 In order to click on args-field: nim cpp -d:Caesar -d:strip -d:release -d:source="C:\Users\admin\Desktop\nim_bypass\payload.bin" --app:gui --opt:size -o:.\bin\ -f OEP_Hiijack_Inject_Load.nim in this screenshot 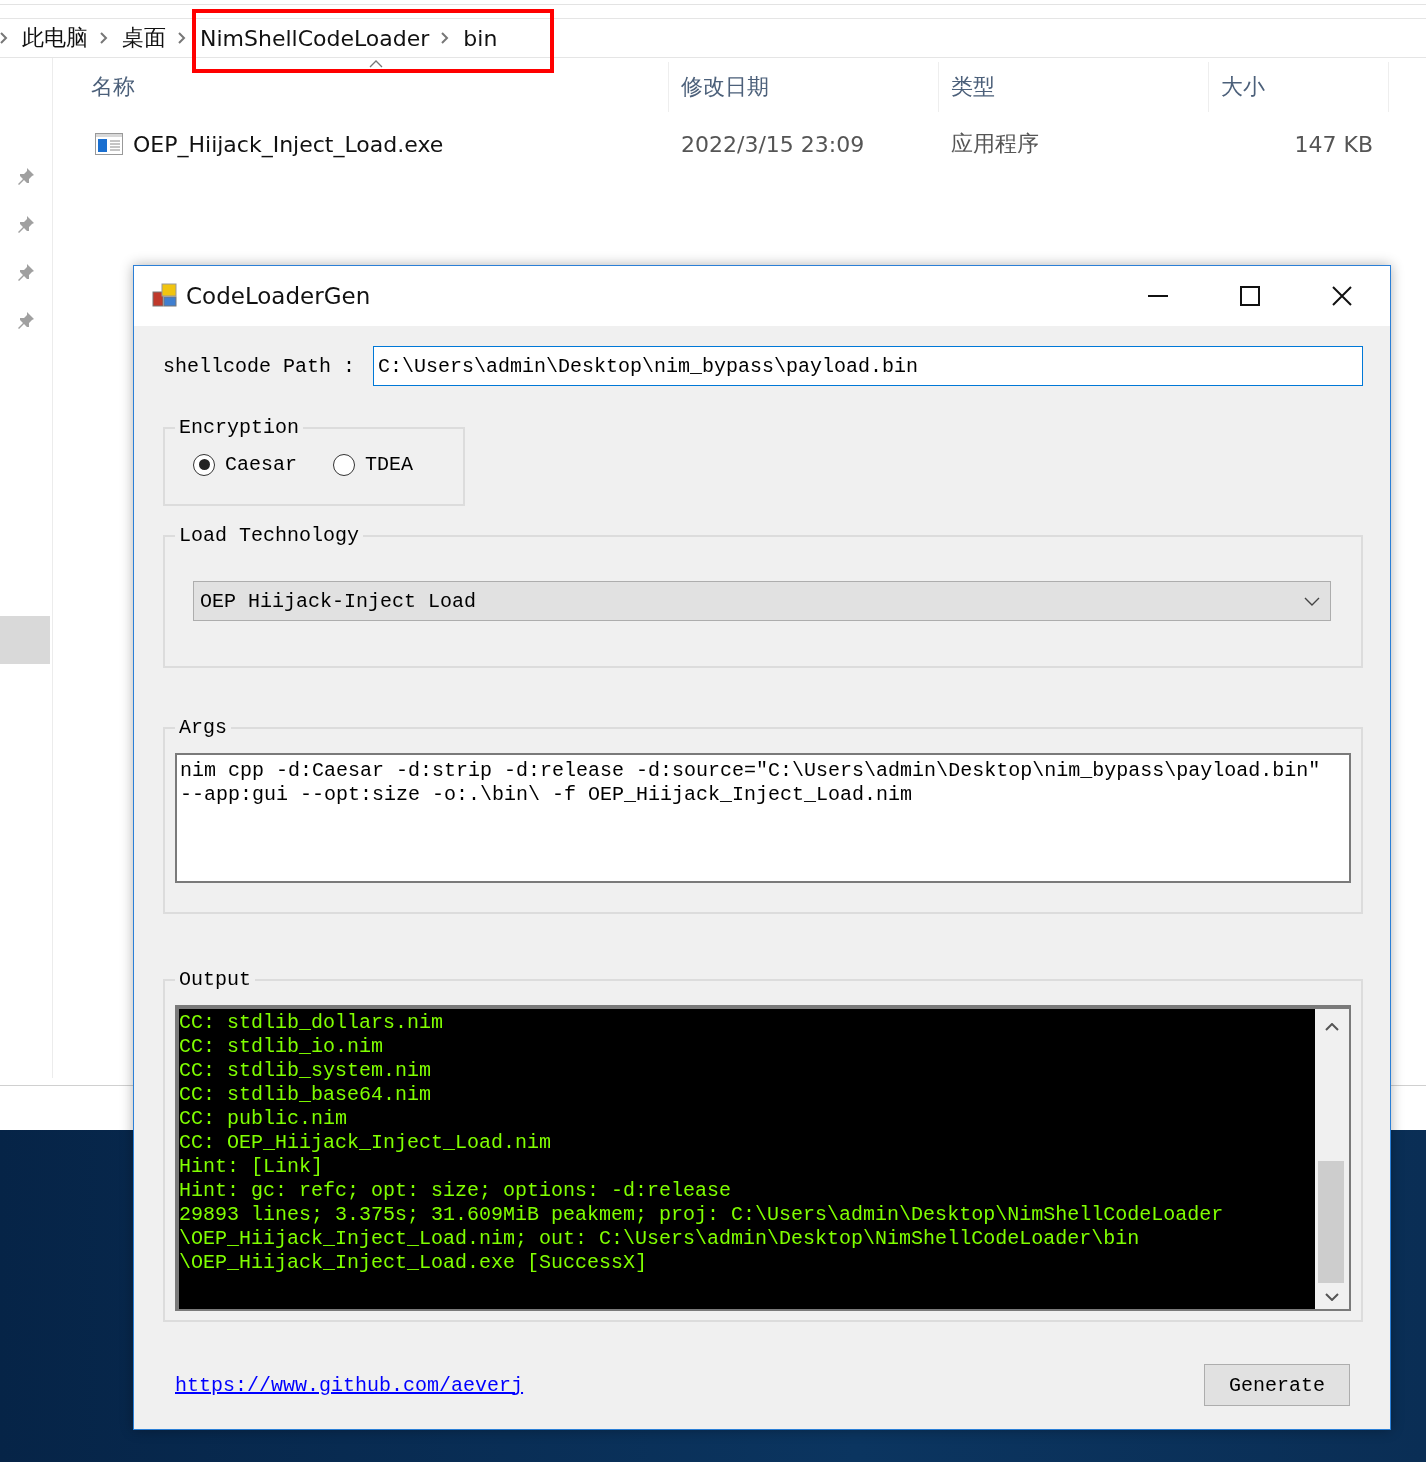, I will do `click(763, 818)`.